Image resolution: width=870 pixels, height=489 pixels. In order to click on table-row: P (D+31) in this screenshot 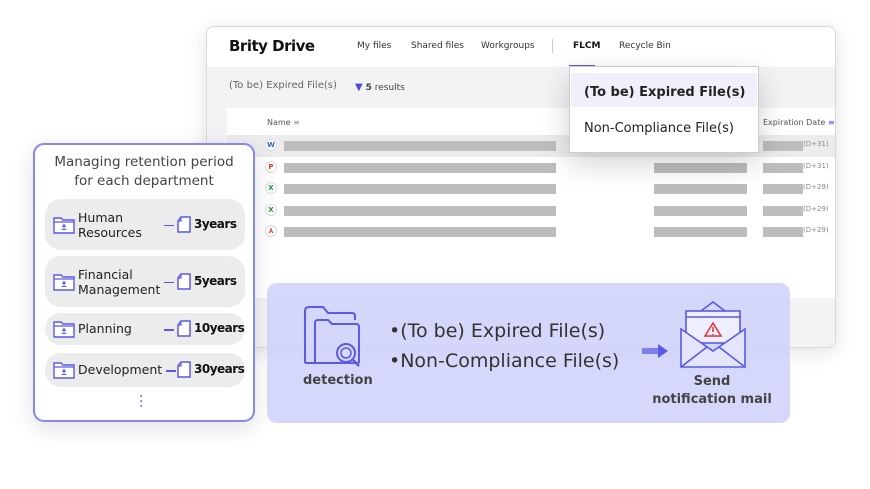, I will do `click(531, 168)`.